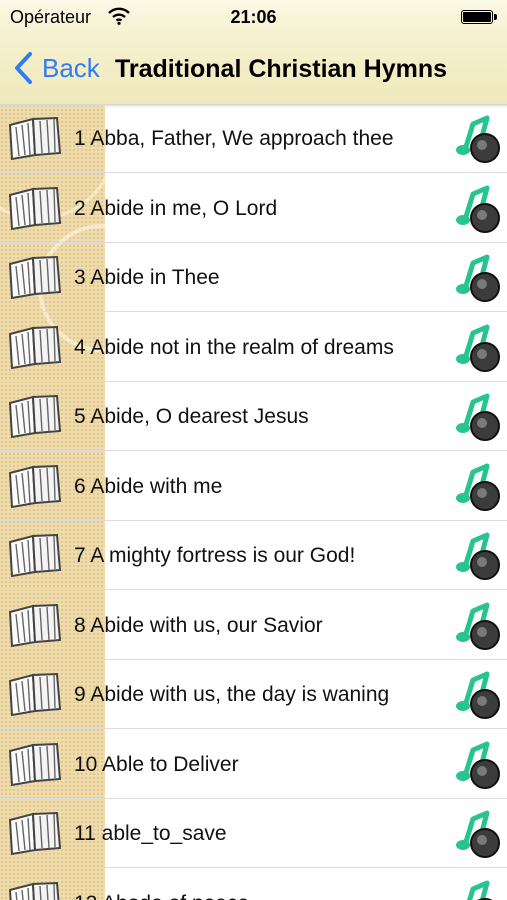 This screenshot has height=900, width=507. I want to click on hymn-row: 4 Abide not in the realm of dreams, so click(253, 347).